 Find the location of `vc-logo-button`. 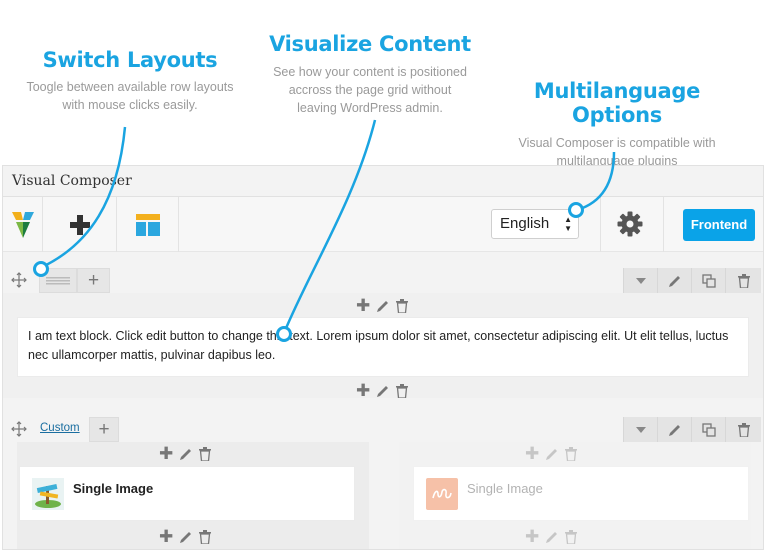

vc-logo-button is located at coordinates (23, 224).